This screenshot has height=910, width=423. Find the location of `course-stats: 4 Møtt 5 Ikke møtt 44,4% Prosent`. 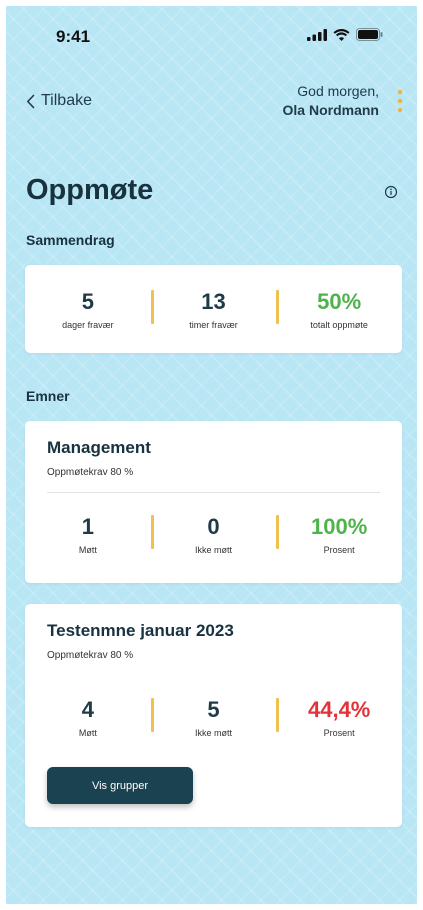

course-stats: 4 Møtt 5 Ikke møtt 44,4% Prosent is located at coordinates (213, 717).